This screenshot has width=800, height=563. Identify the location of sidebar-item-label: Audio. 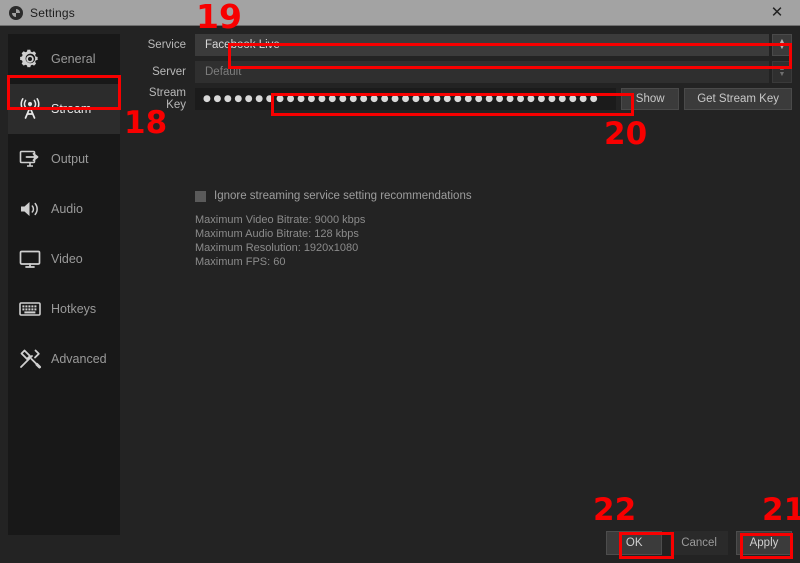
(67, 209).